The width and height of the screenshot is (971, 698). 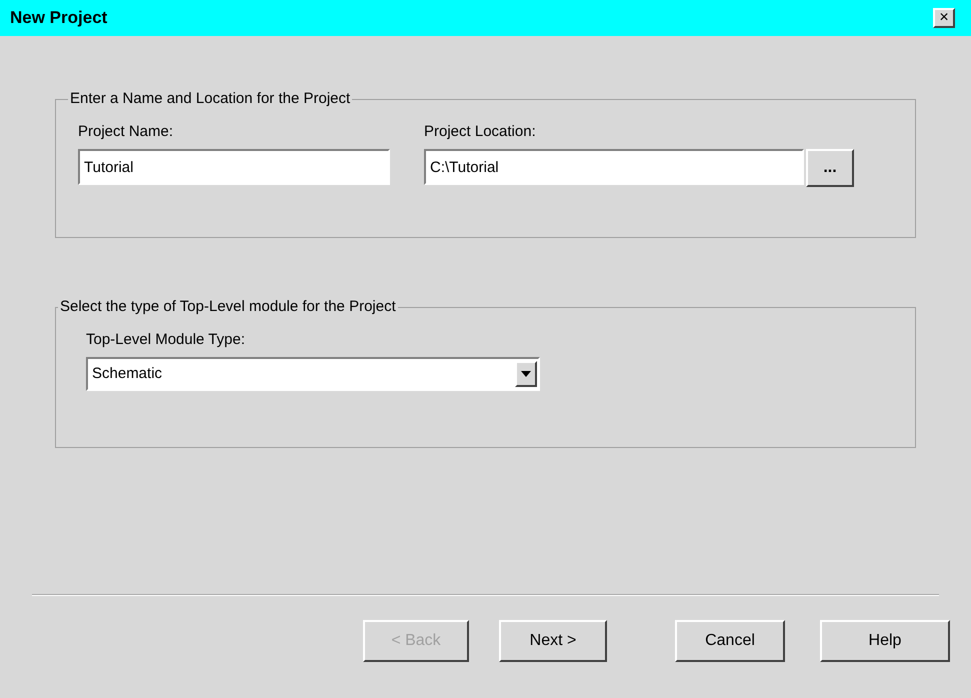 I want to click on project-location-field: C:\Tutorial, so click(x=614, y=167).